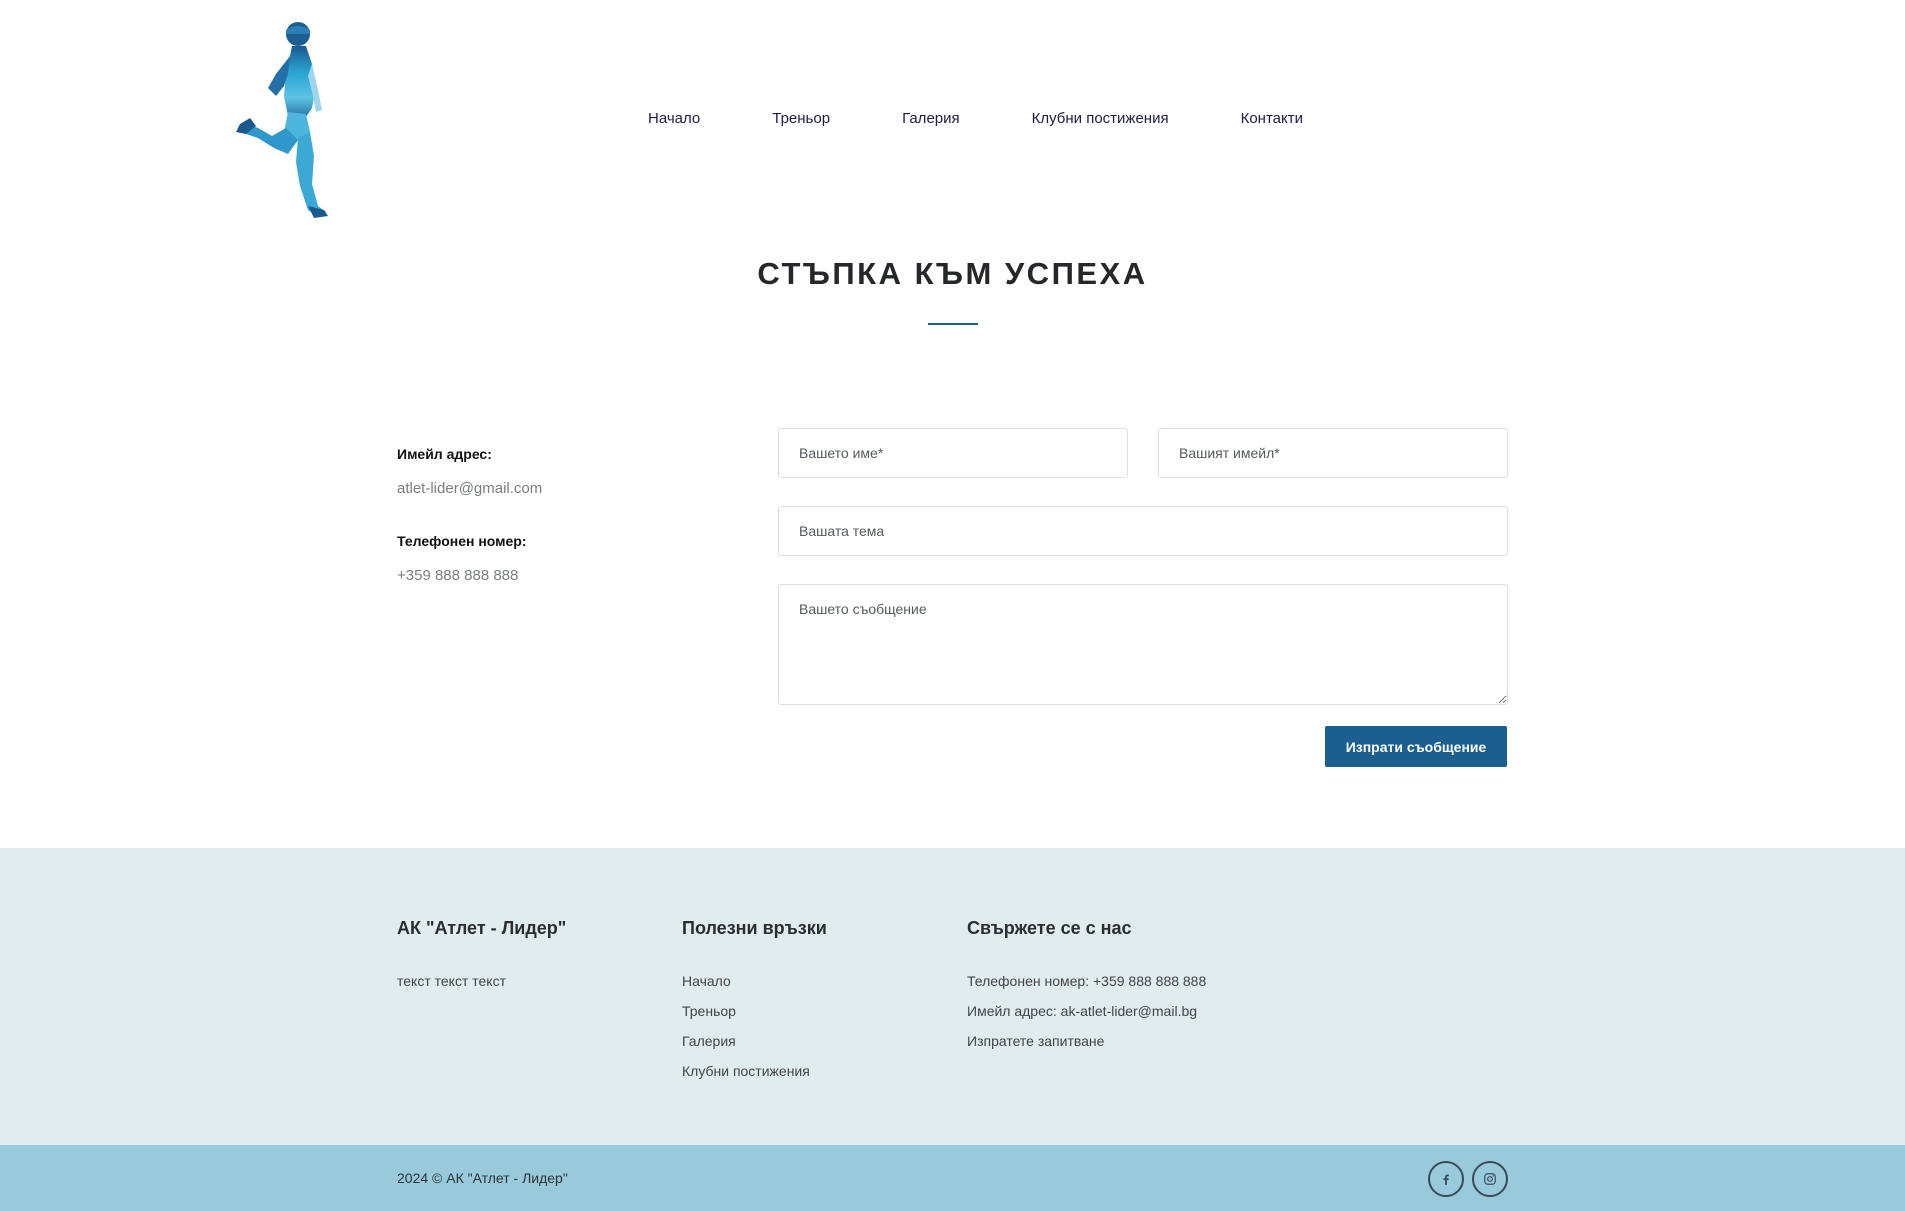 The width and height of the screenshot is (1905, 1211). What do you see at coordinates (931, 118) in the screenshot?
I see `nav-item-gallery: Галерия` at bounding box center [931, 118].